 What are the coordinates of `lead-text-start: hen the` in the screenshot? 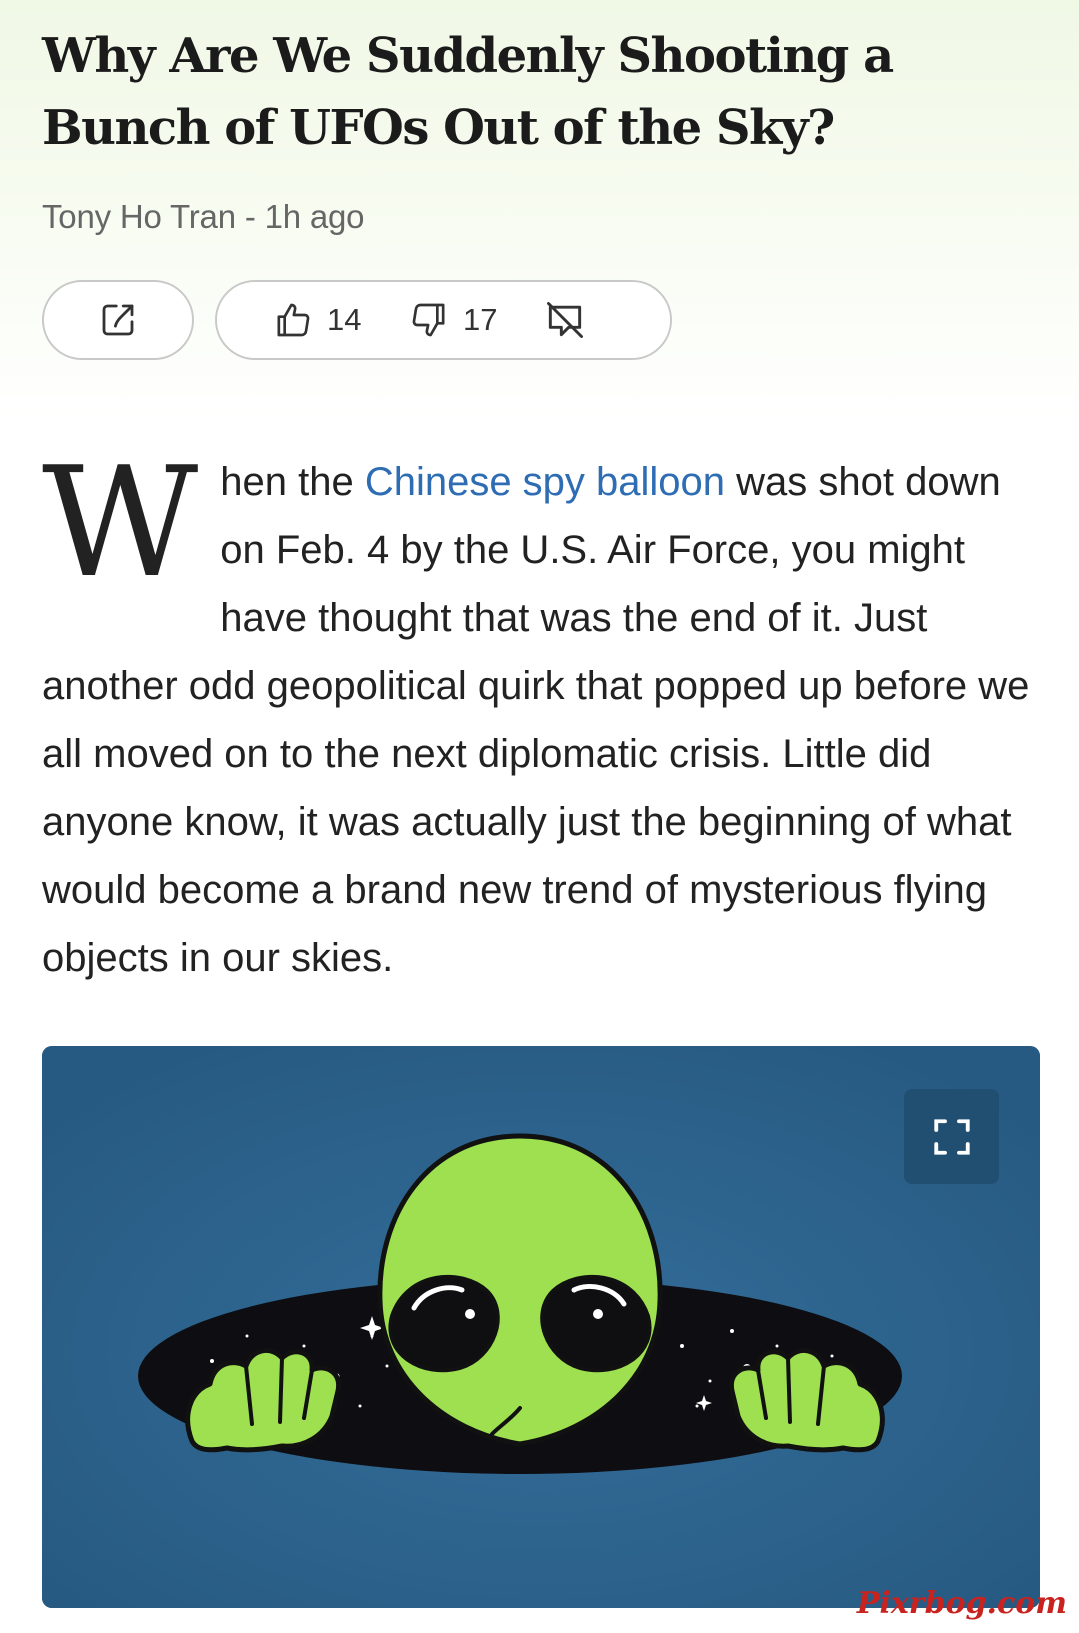 It's located at (292, 482).